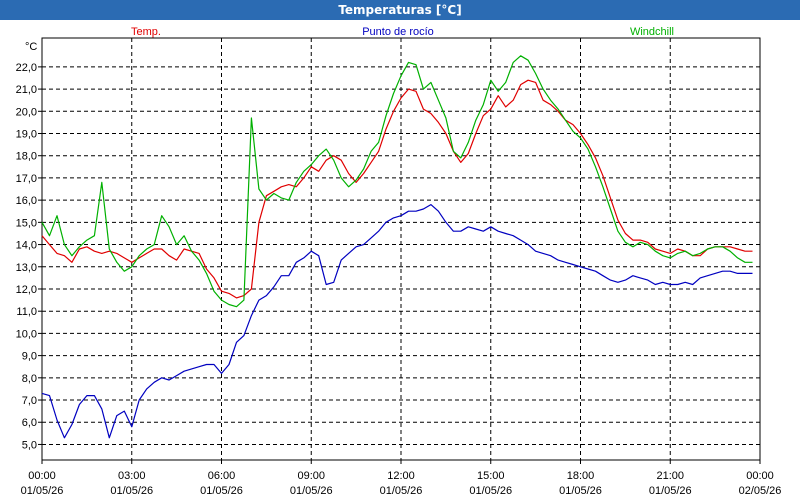 This screenshot has height=500, width=800. What do you see at coordinates (26, 223) in the screenshot?
I see `y-tick-label: 15,0` at bounding box center [26, 223].